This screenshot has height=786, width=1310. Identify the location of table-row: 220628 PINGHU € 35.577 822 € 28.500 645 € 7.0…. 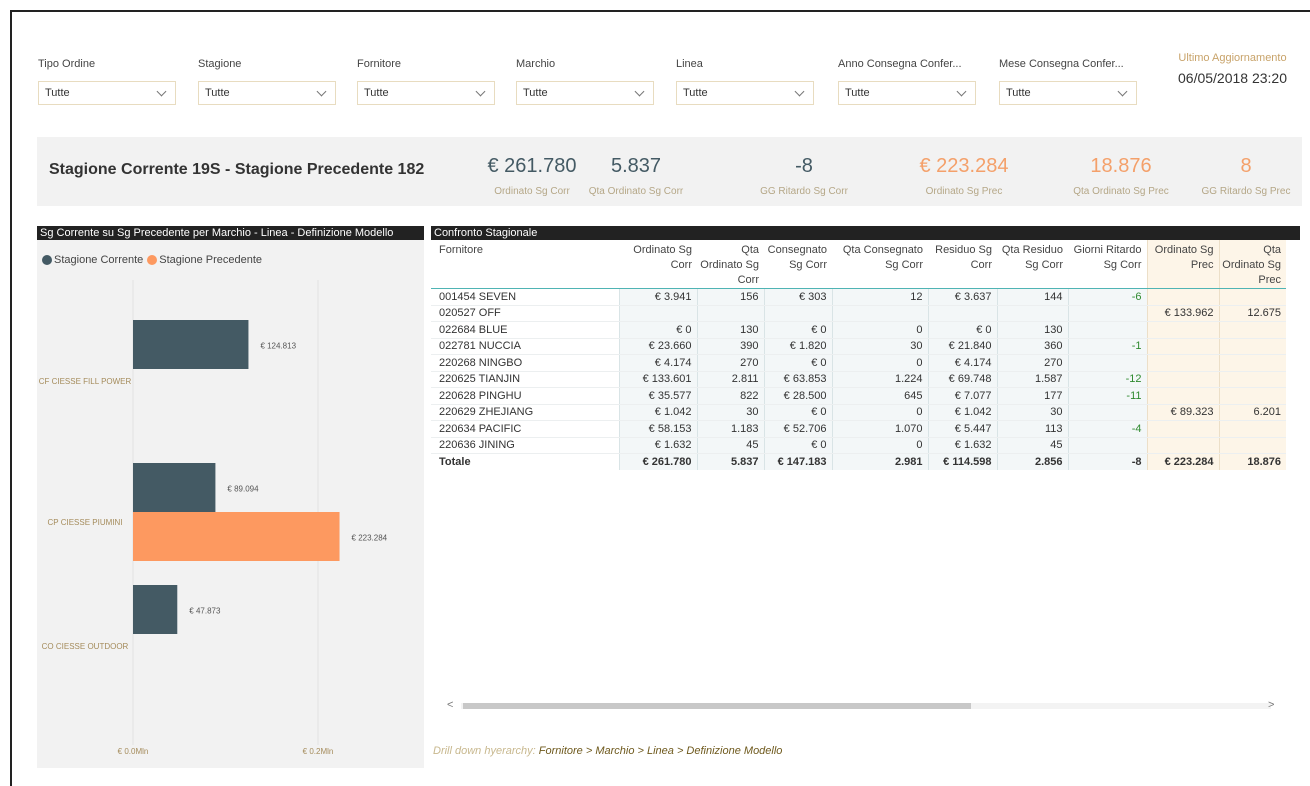
(858, 396).